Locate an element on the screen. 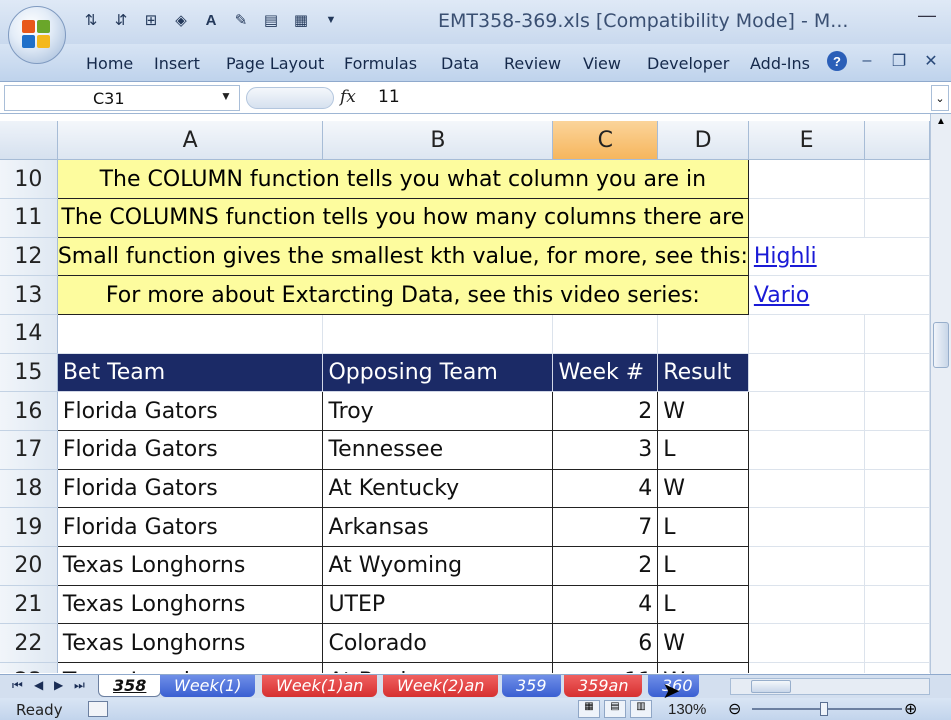 The width and height of the screenshot is (951, 720). tab-home: Home is located at coordinates (109, 63).